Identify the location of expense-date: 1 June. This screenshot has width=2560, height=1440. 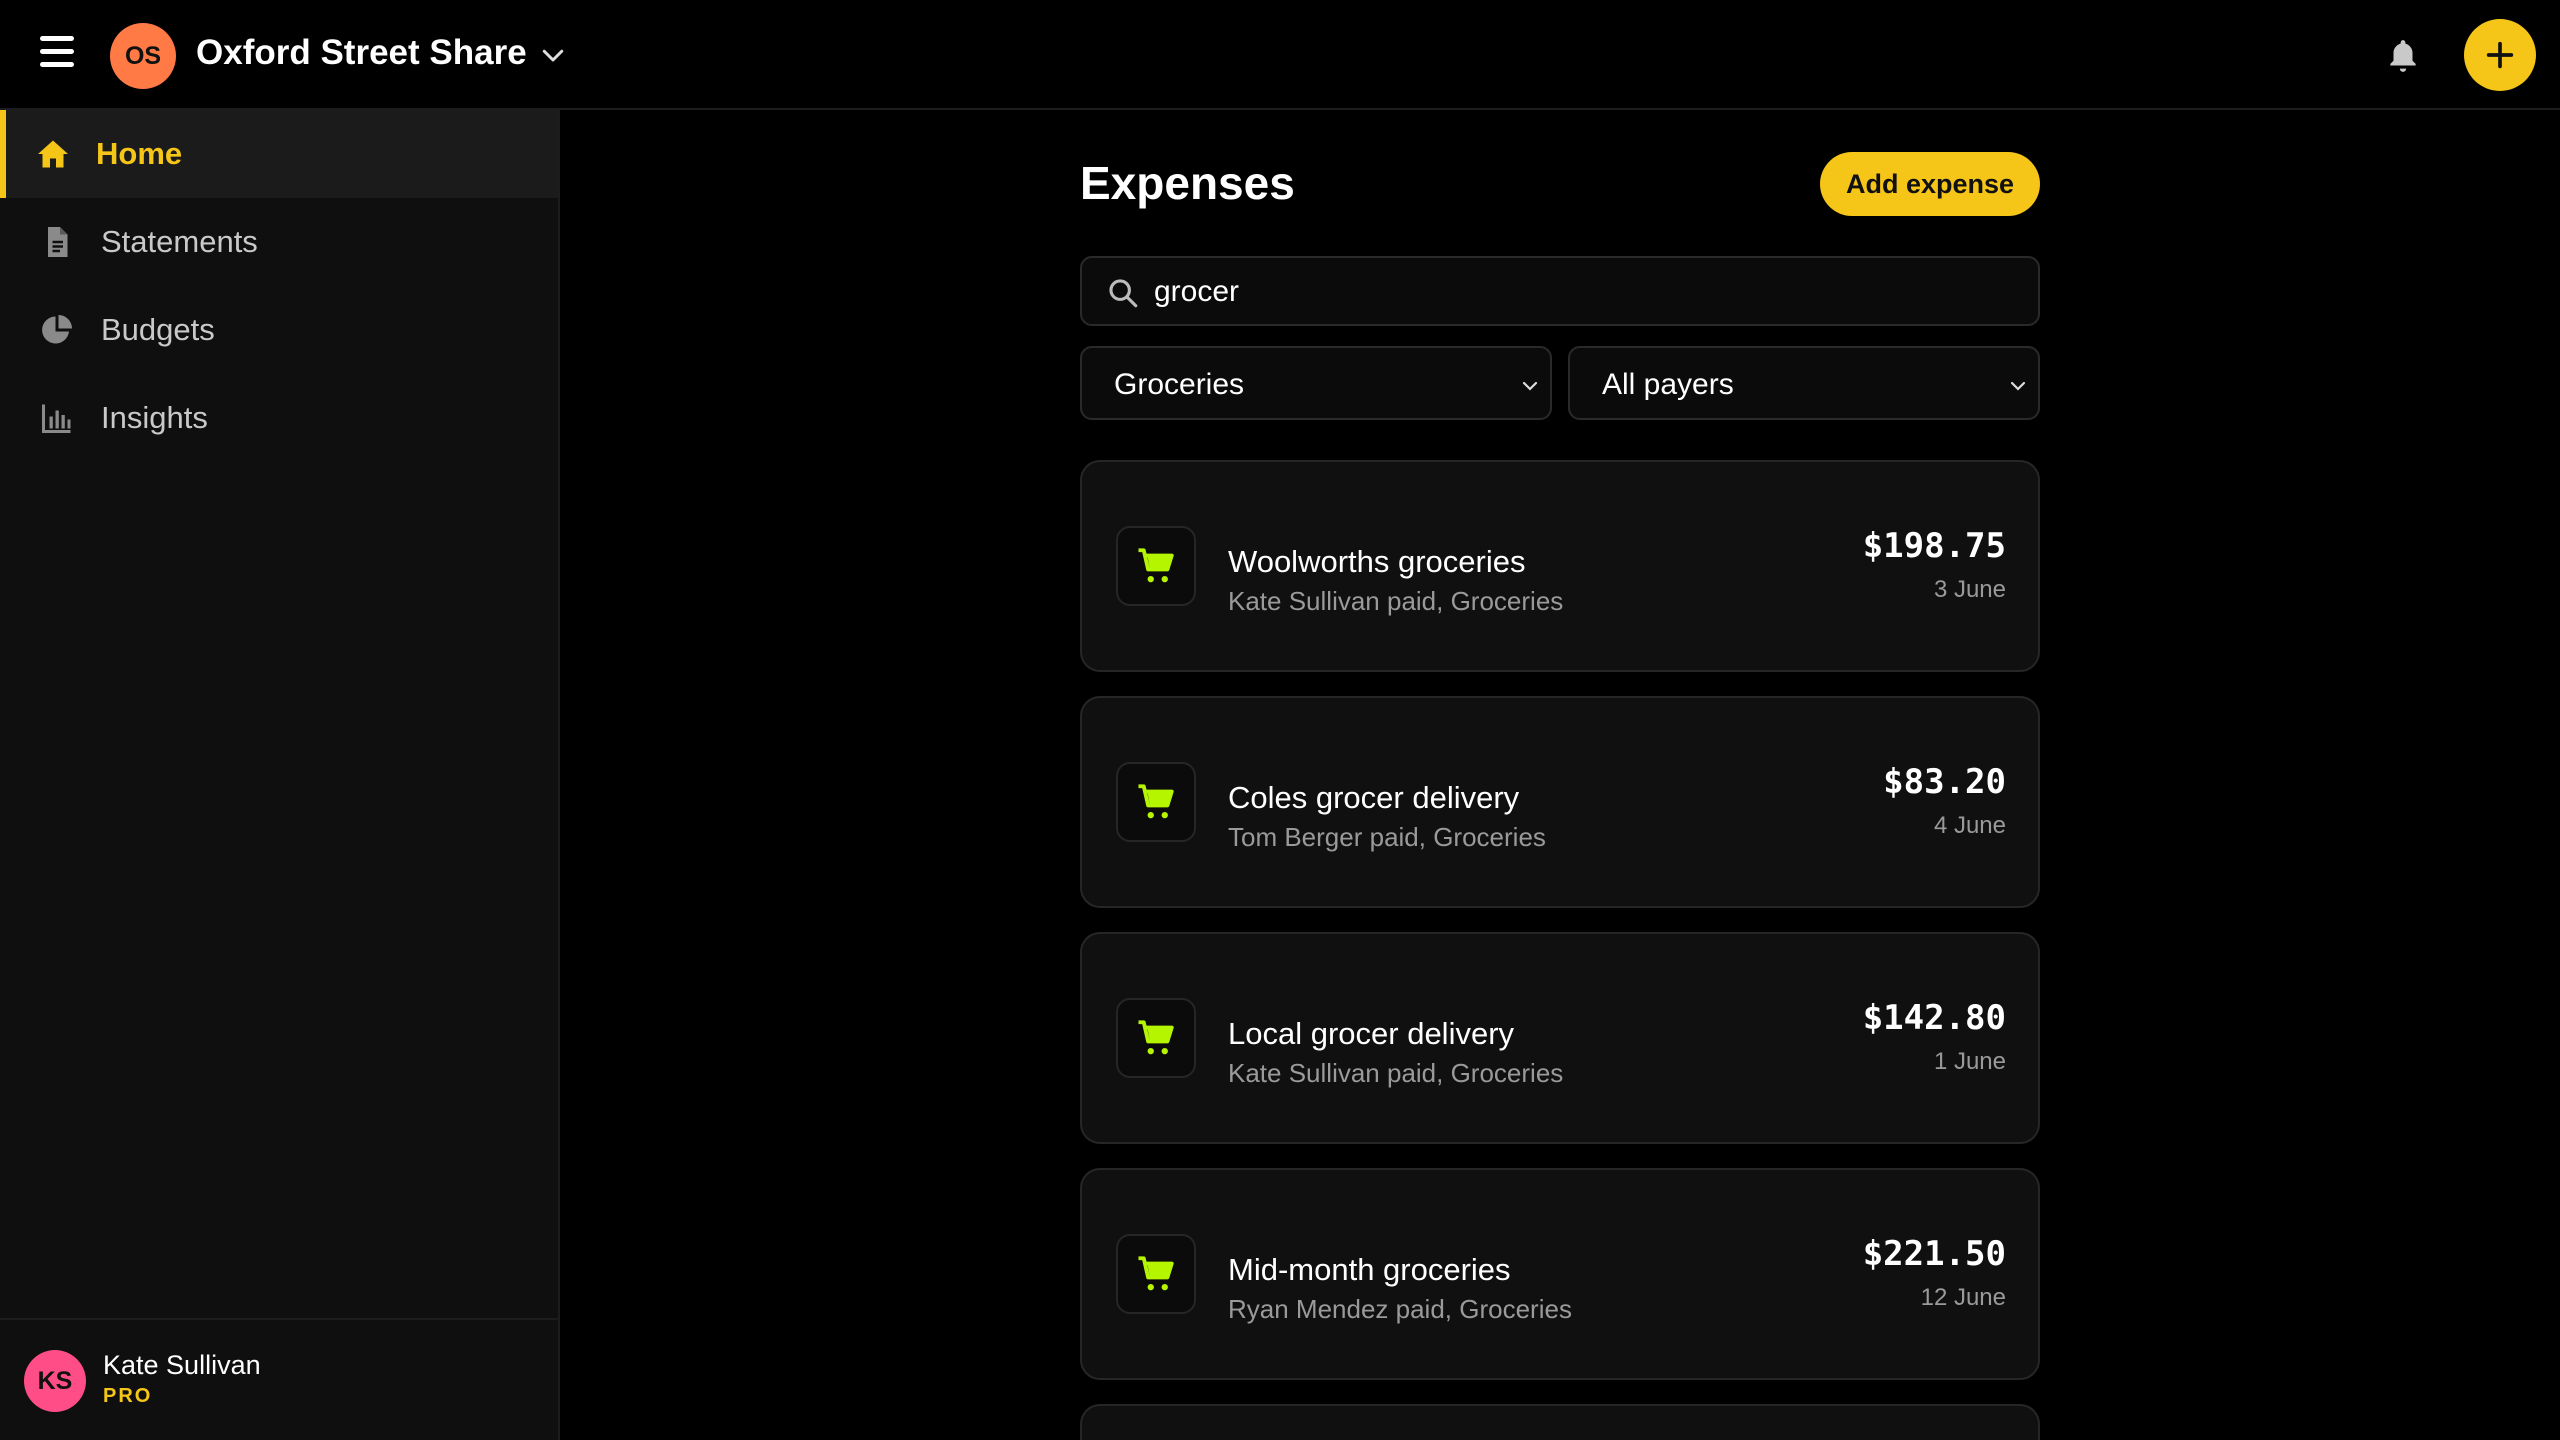
(1969, 1061).